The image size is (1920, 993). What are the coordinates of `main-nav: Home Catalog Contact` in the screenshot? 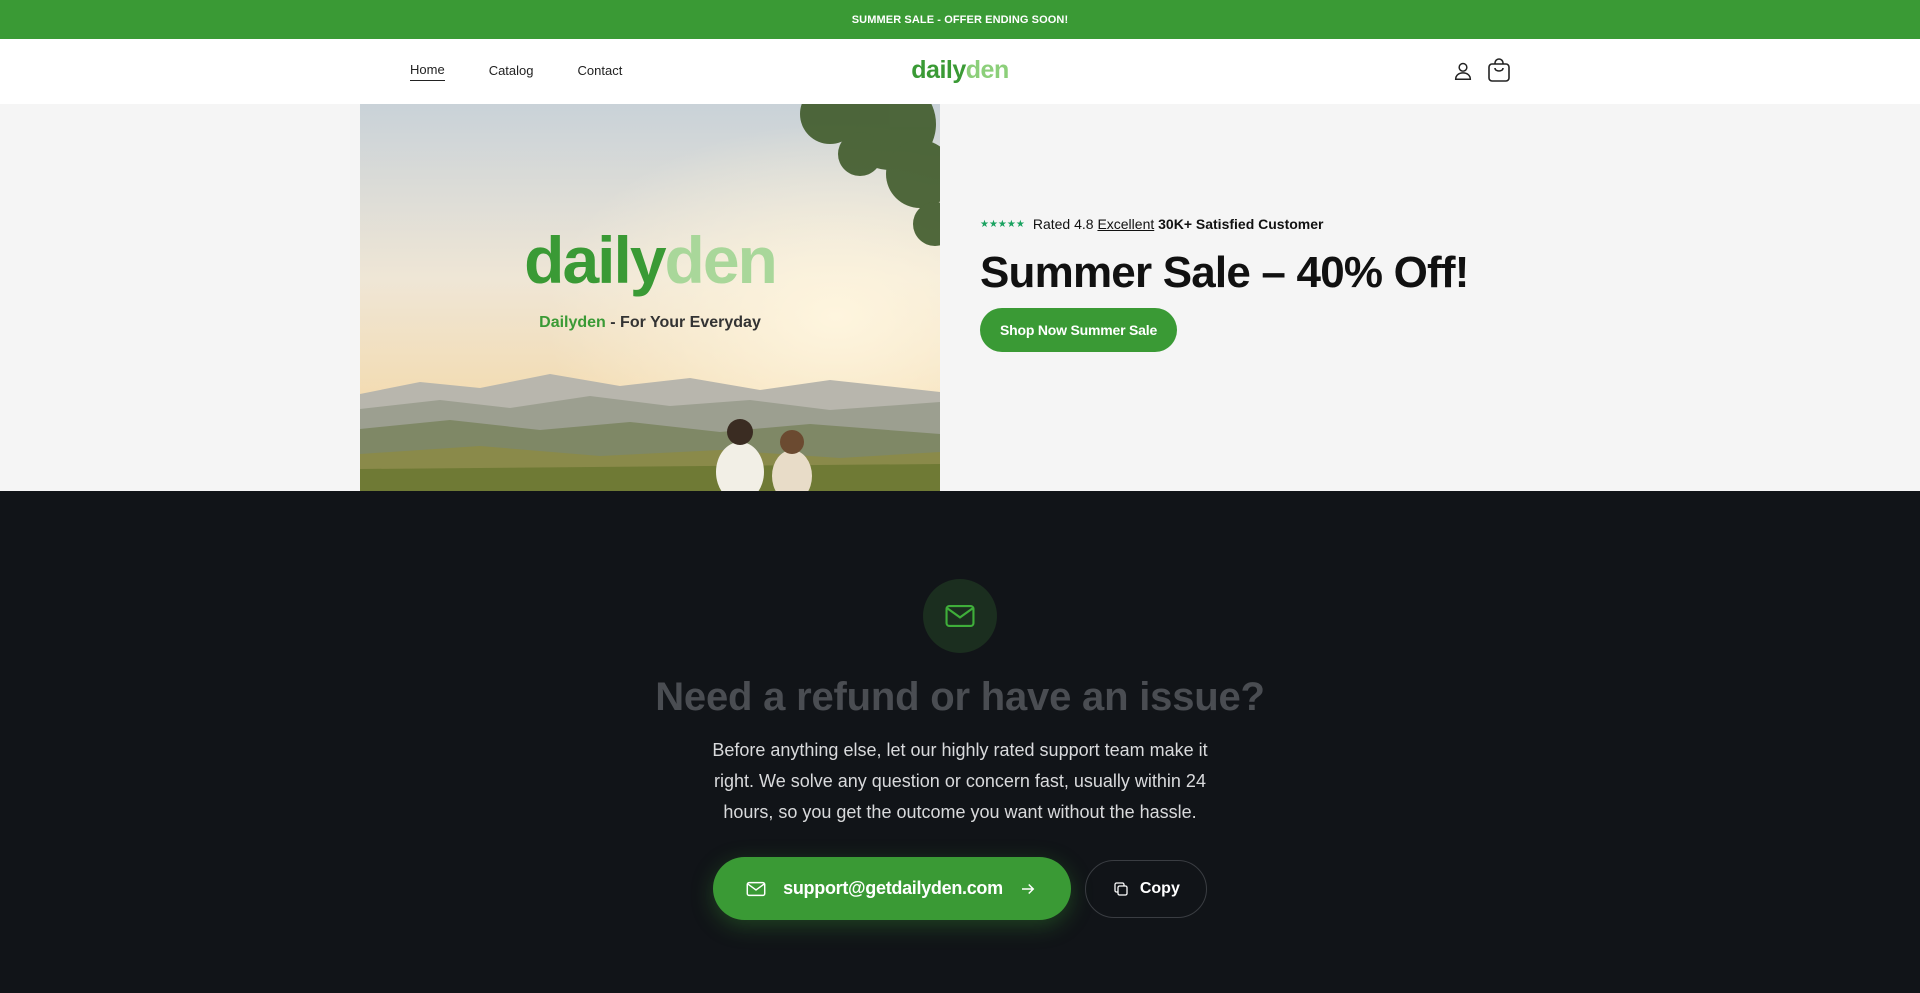 It's located at (516, 71).